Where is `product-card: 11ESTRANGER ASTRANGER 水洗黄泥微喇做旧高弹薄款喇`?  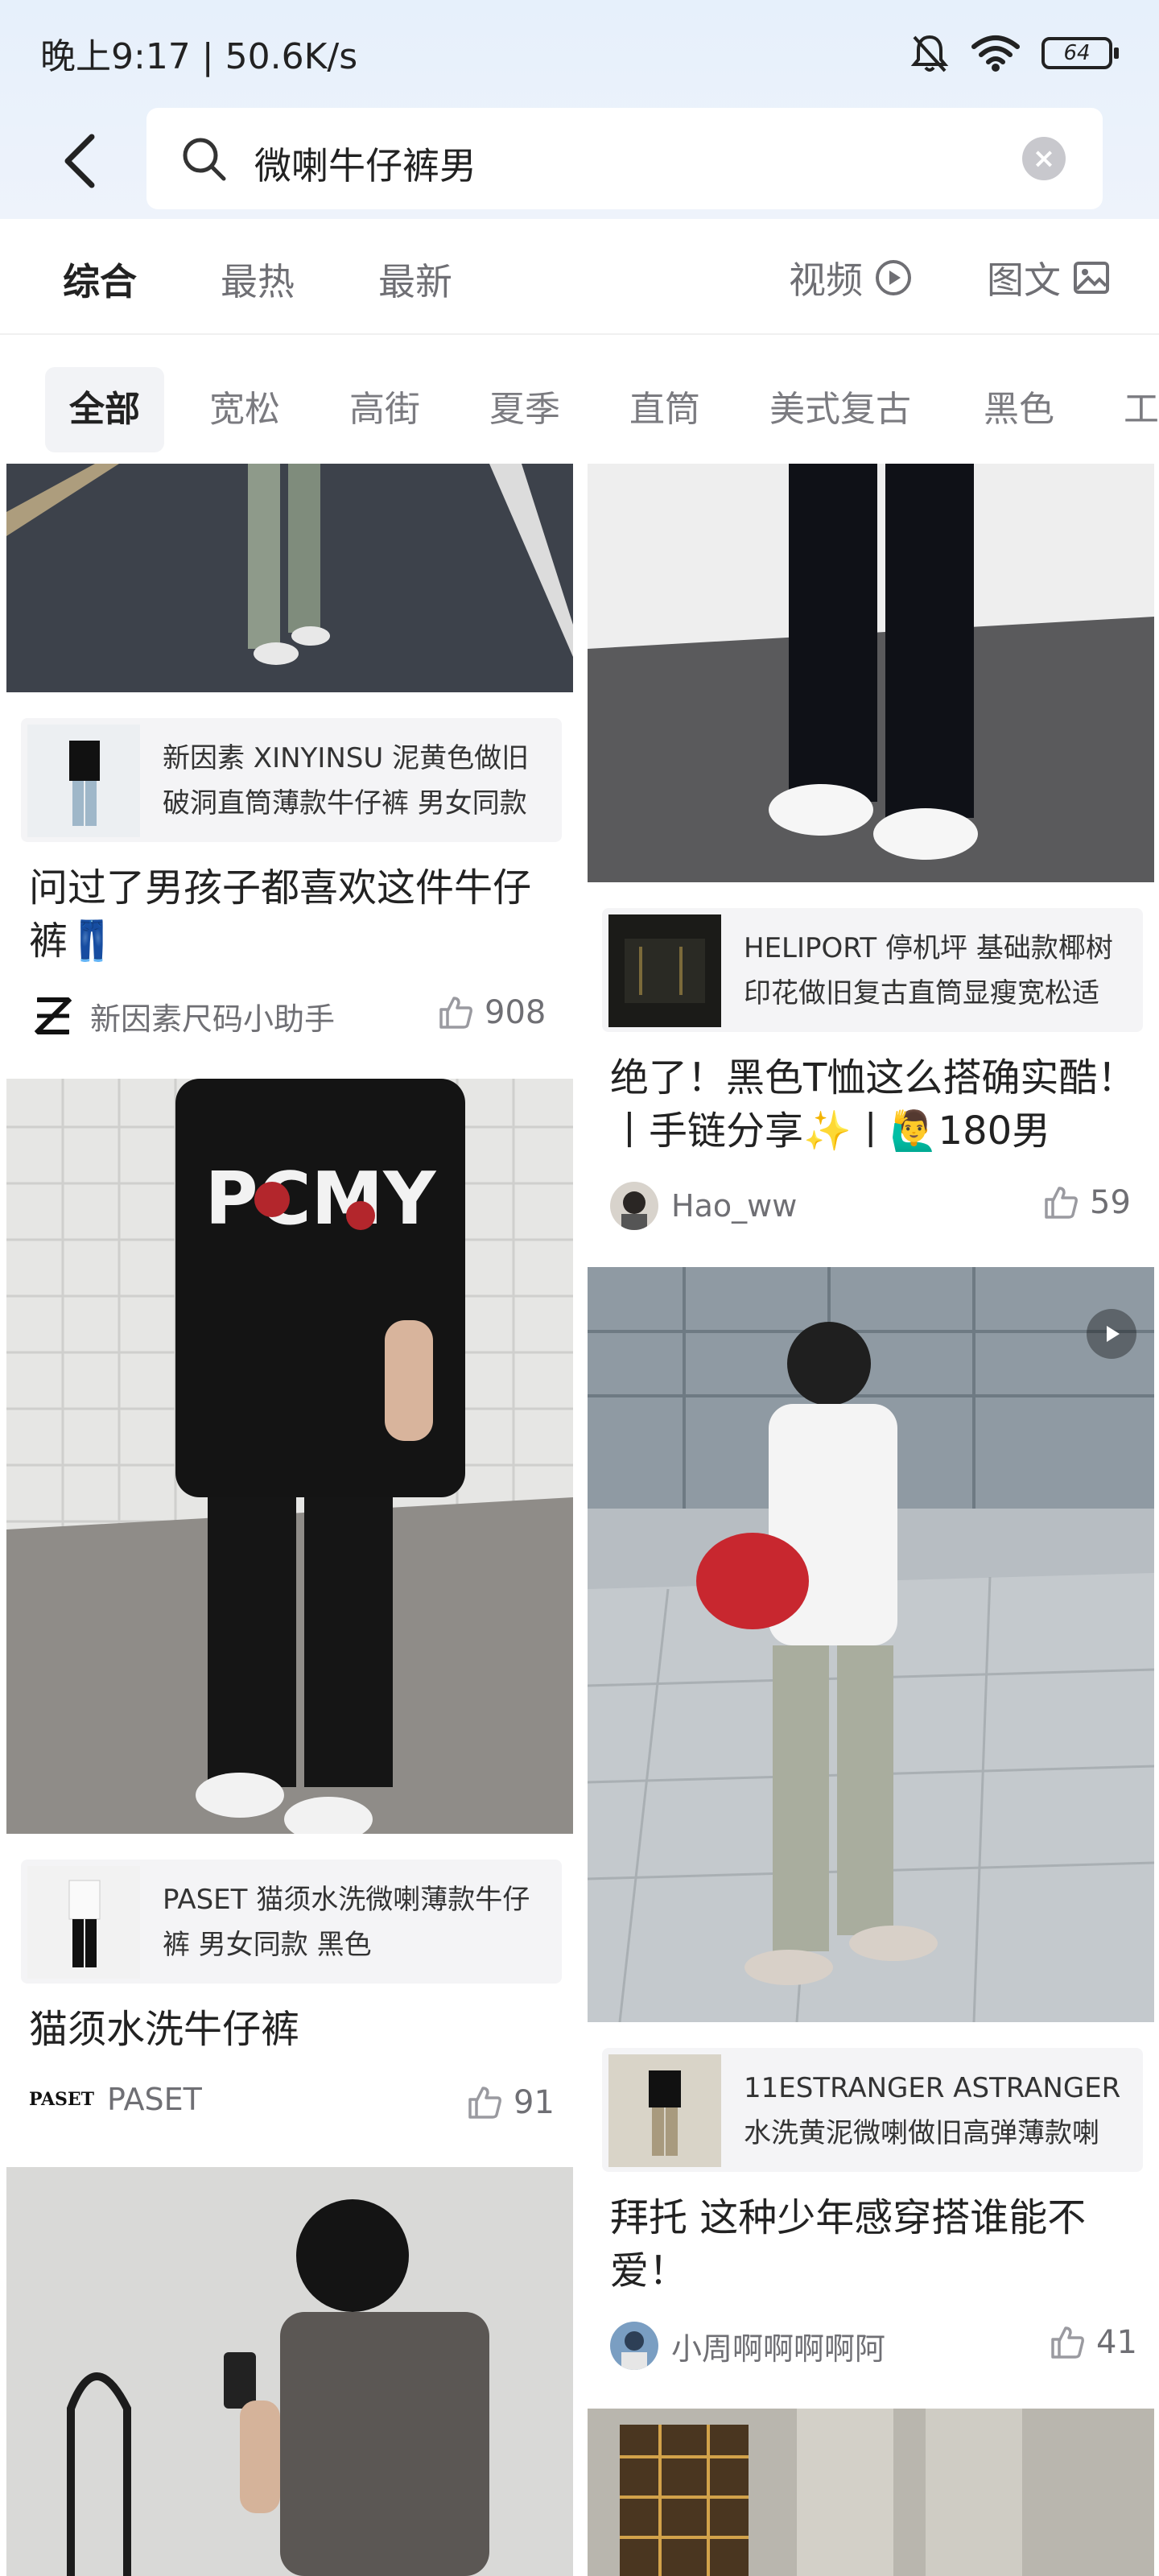 product-card: 11ESTRANGER ASTRANGER 水洗黄泥微喇做旧高弹薄款喇 is located at coordinates (872, 2110).